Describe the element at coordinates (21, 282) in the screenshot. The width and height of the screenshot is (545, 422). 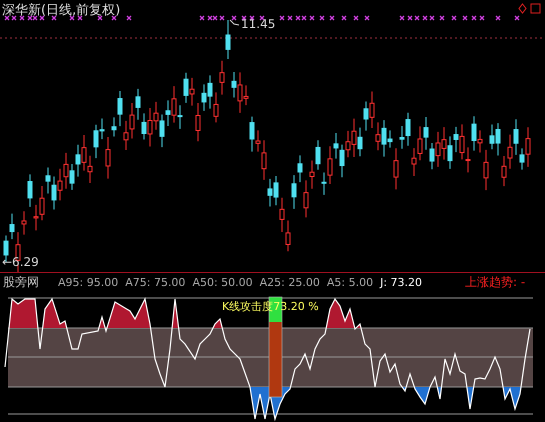
I see `indicator-name: 股旁网` at that location.